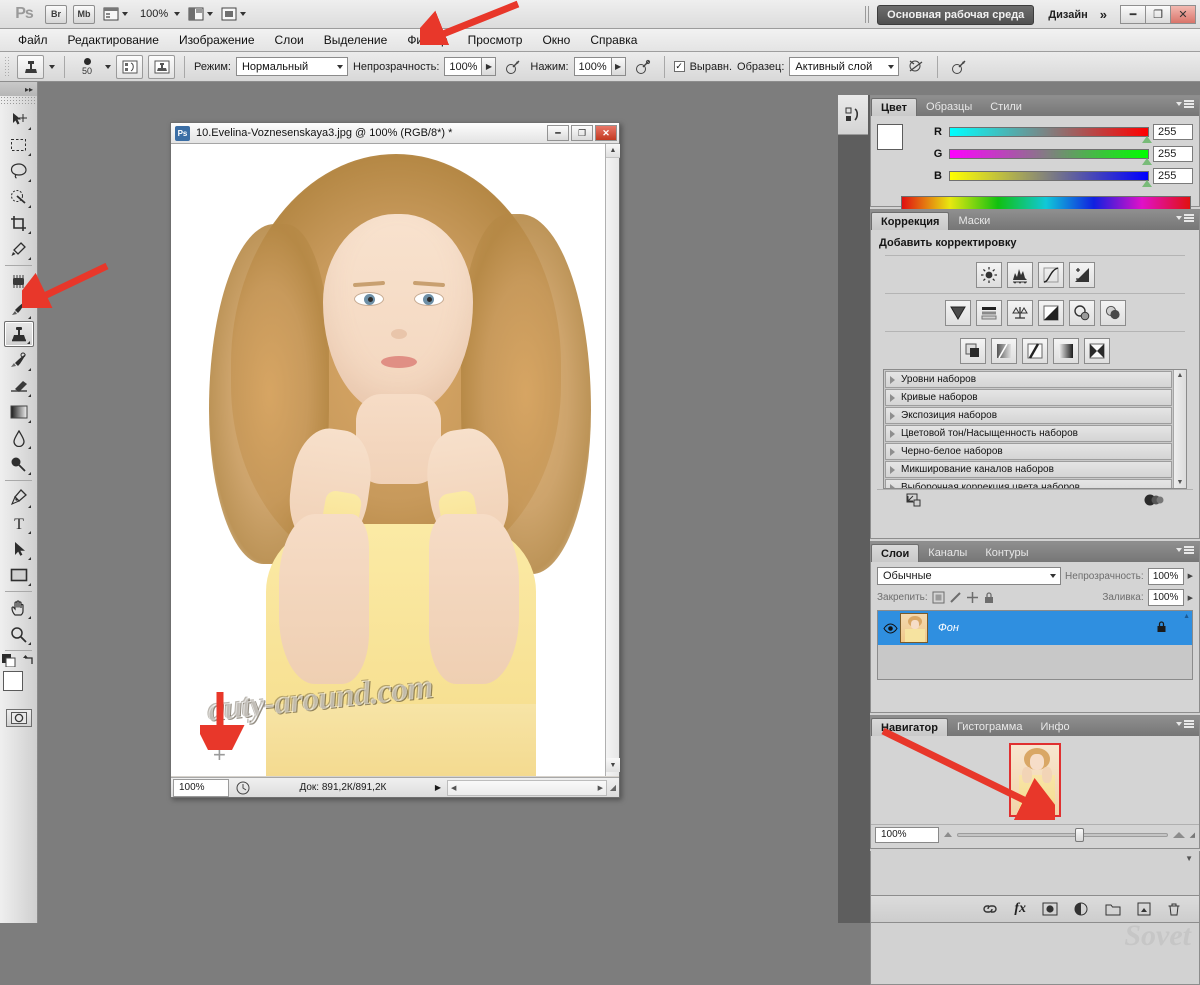  What do you see at coordinates (938, 597) in the screenshot?
I see `lock-transparency-icon` at bounding box center [938, 597].